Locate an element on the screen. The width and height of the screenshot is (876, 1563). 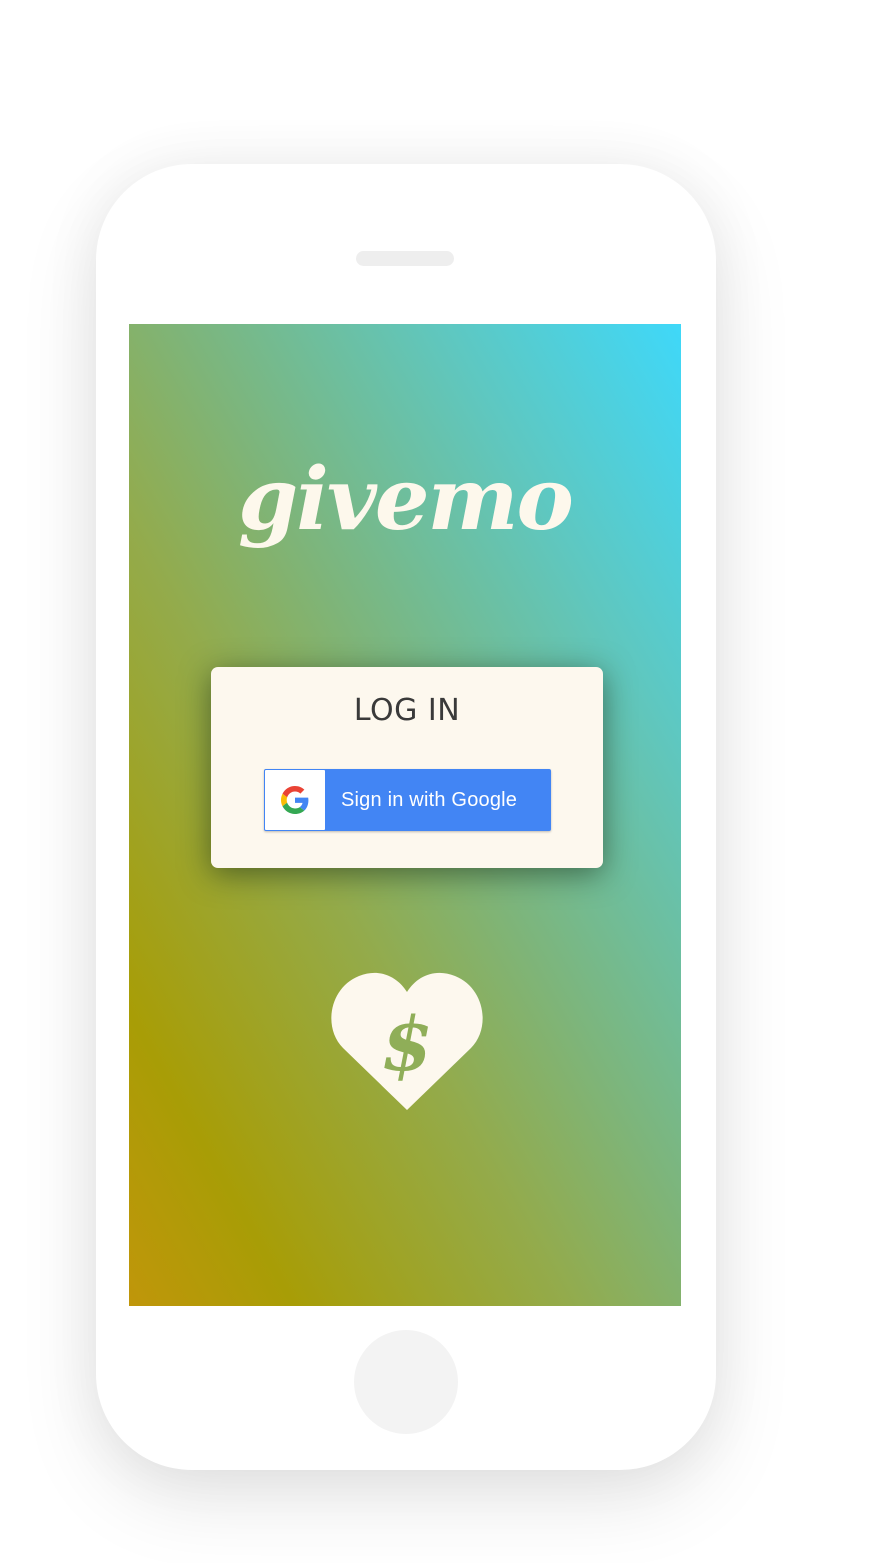
heart-dollar-icon: $ is located at coordinates (407, 1041).